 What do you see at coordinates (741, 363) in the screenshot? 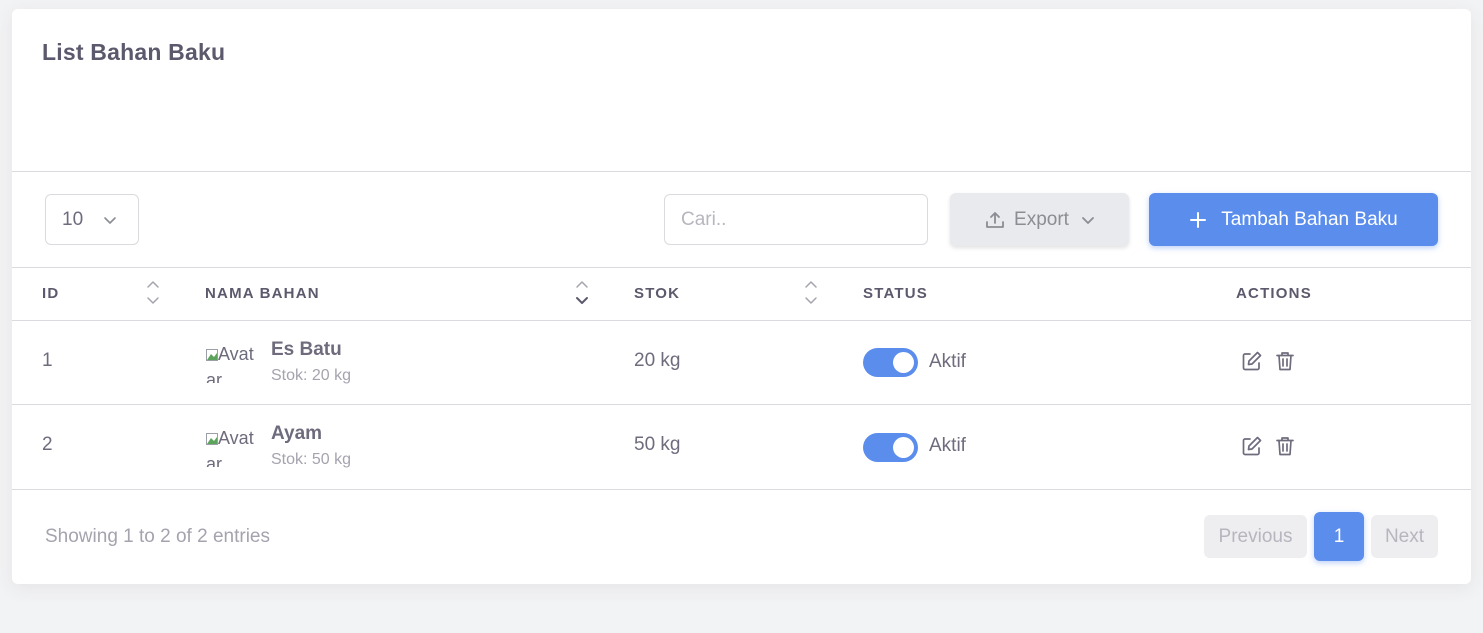
I see `table-row: 1 Avatar Es Batu Stok: 20 kg 20 kg Aktif` at bounding box center [741, 363].